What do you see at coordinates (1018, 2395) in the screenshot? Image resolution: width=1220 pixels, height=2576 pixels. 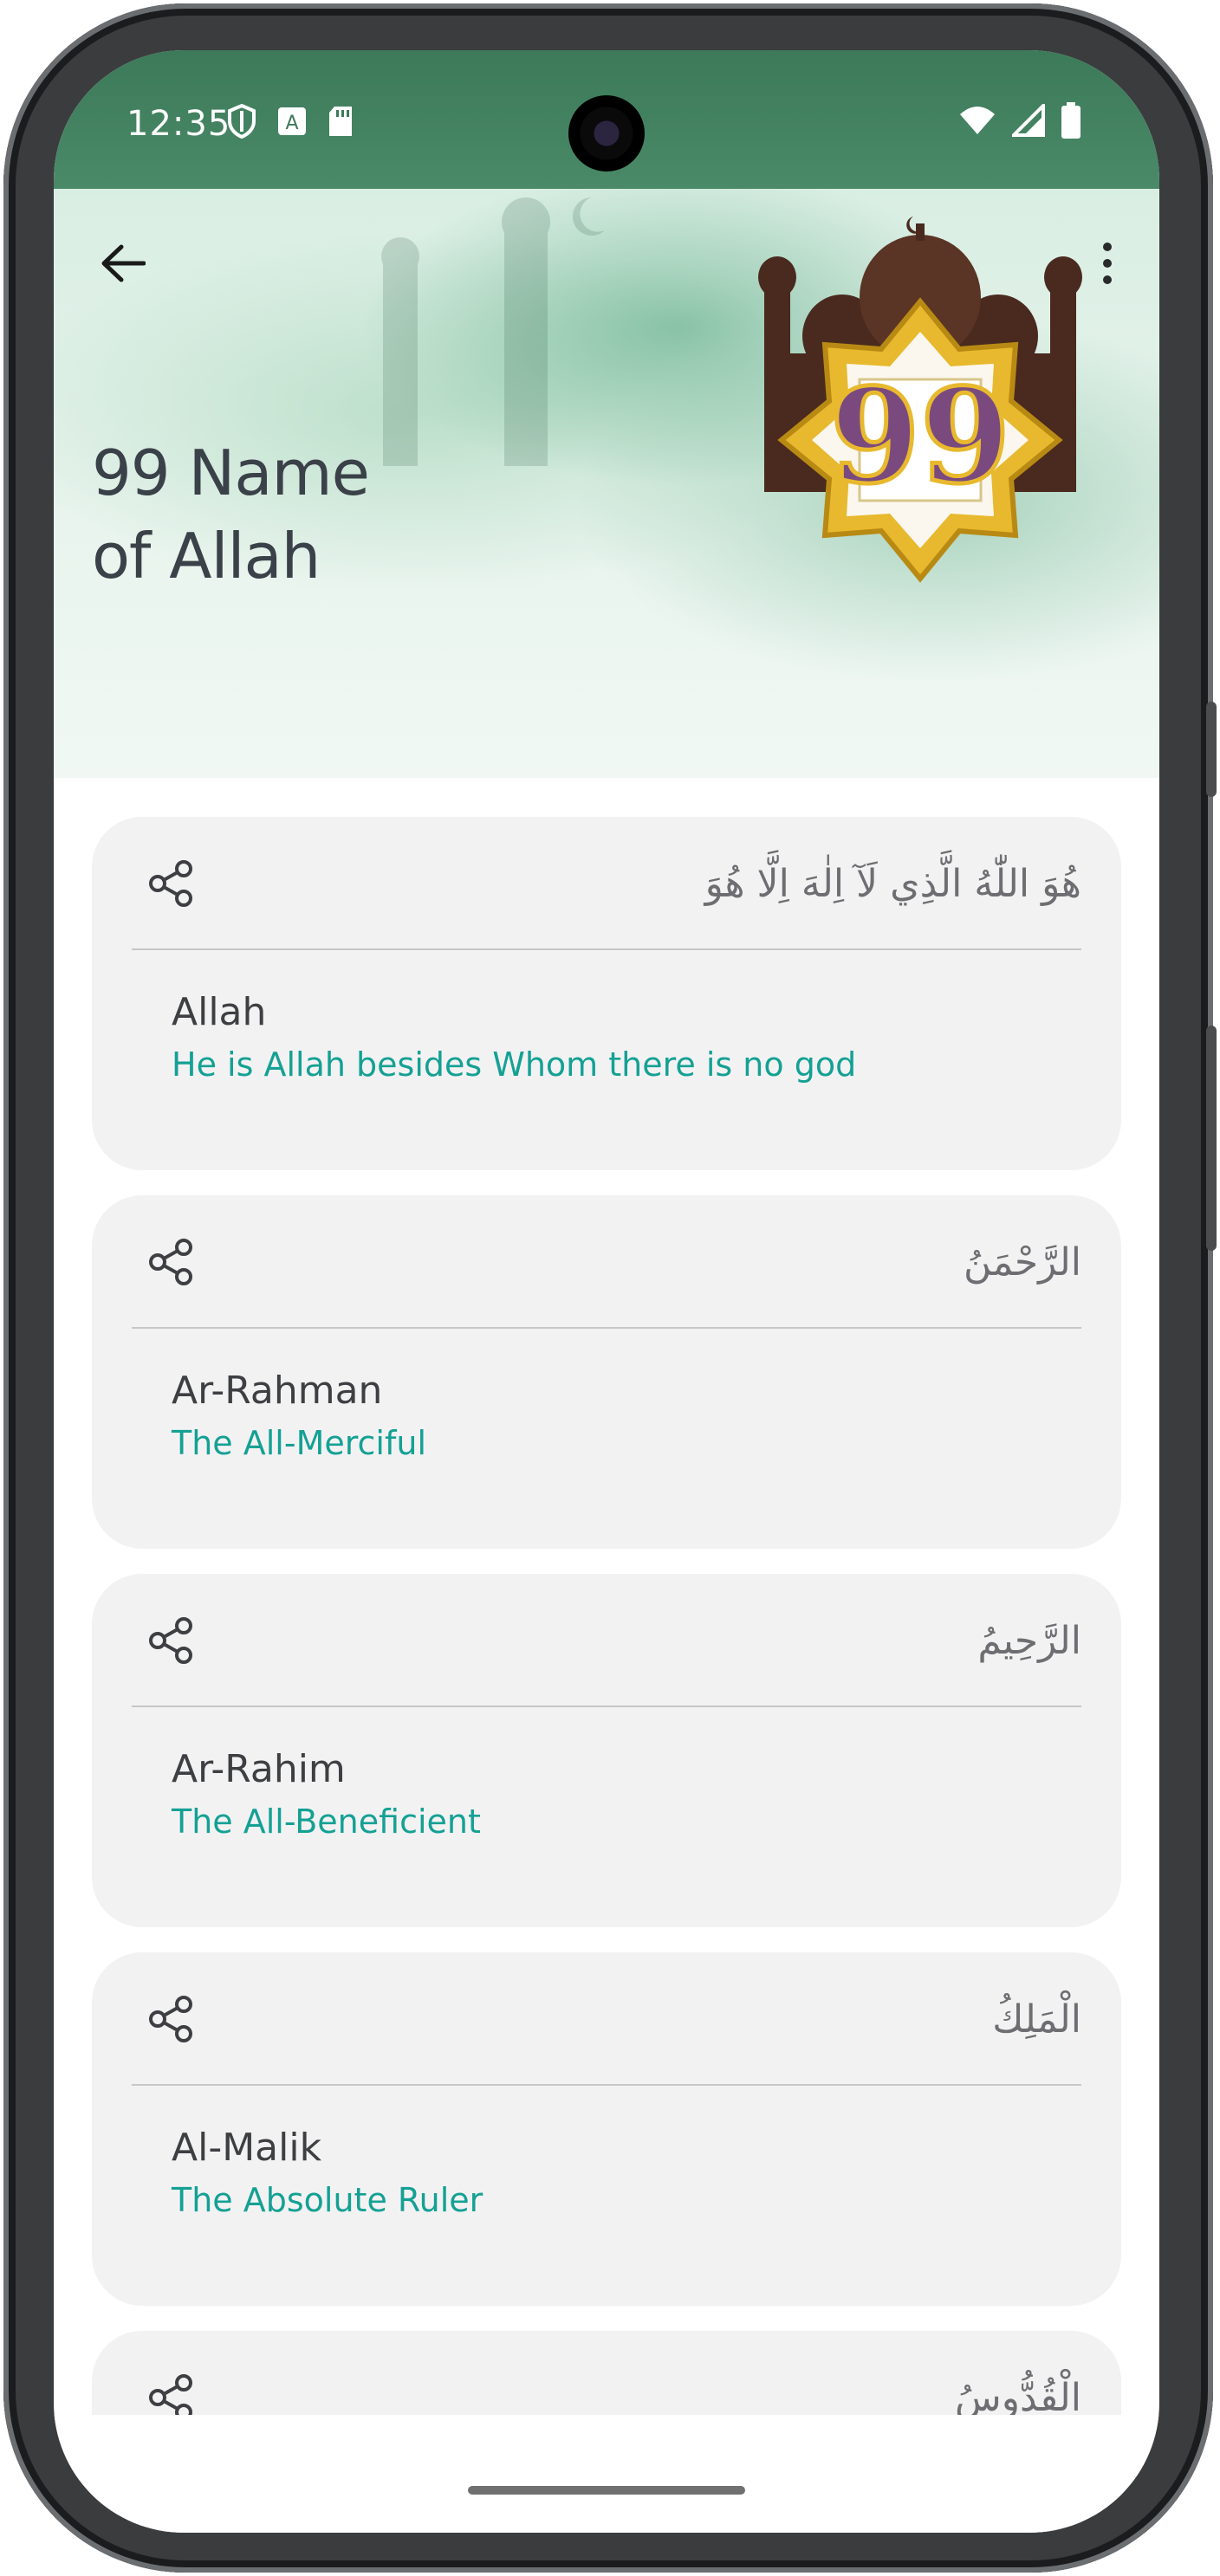 I see `arabic-name: الْقُدُّوسُ` at bounding box center [1018, 2395].